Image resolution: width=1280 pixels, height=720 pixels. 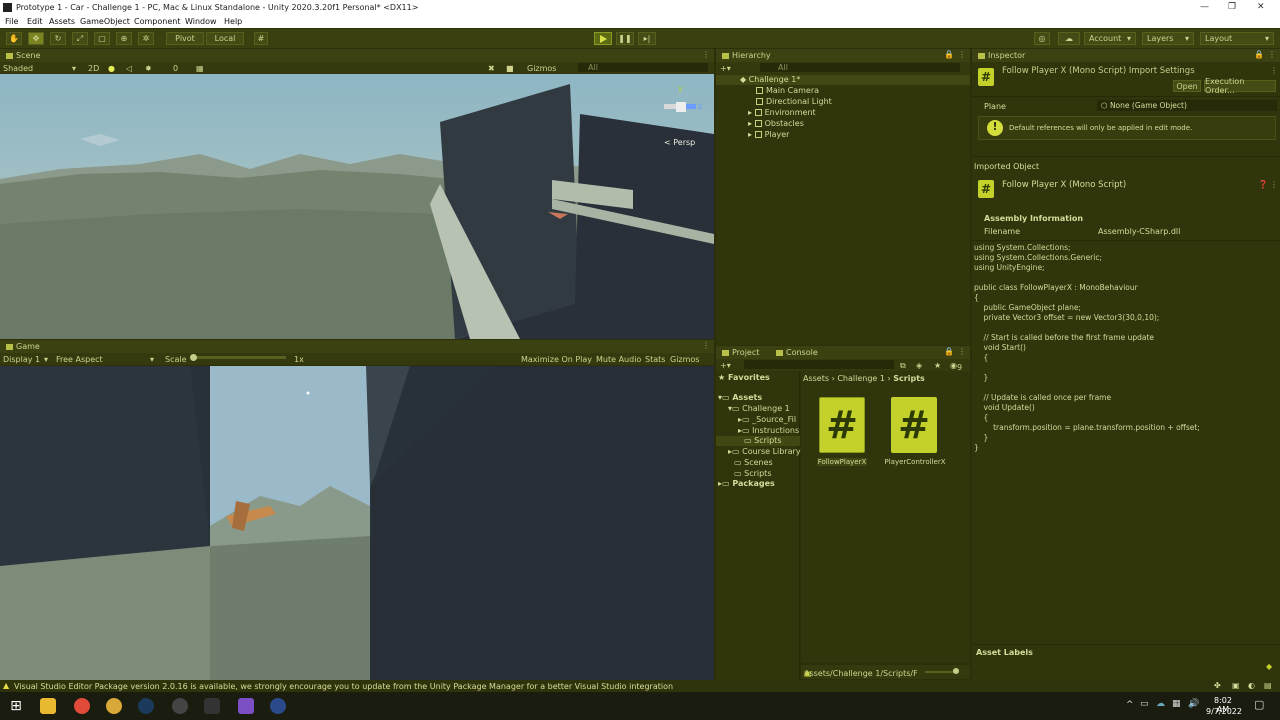 I want to click on tree-item-instructions: ▸▭ Instructions, so click(x=768, y=430).